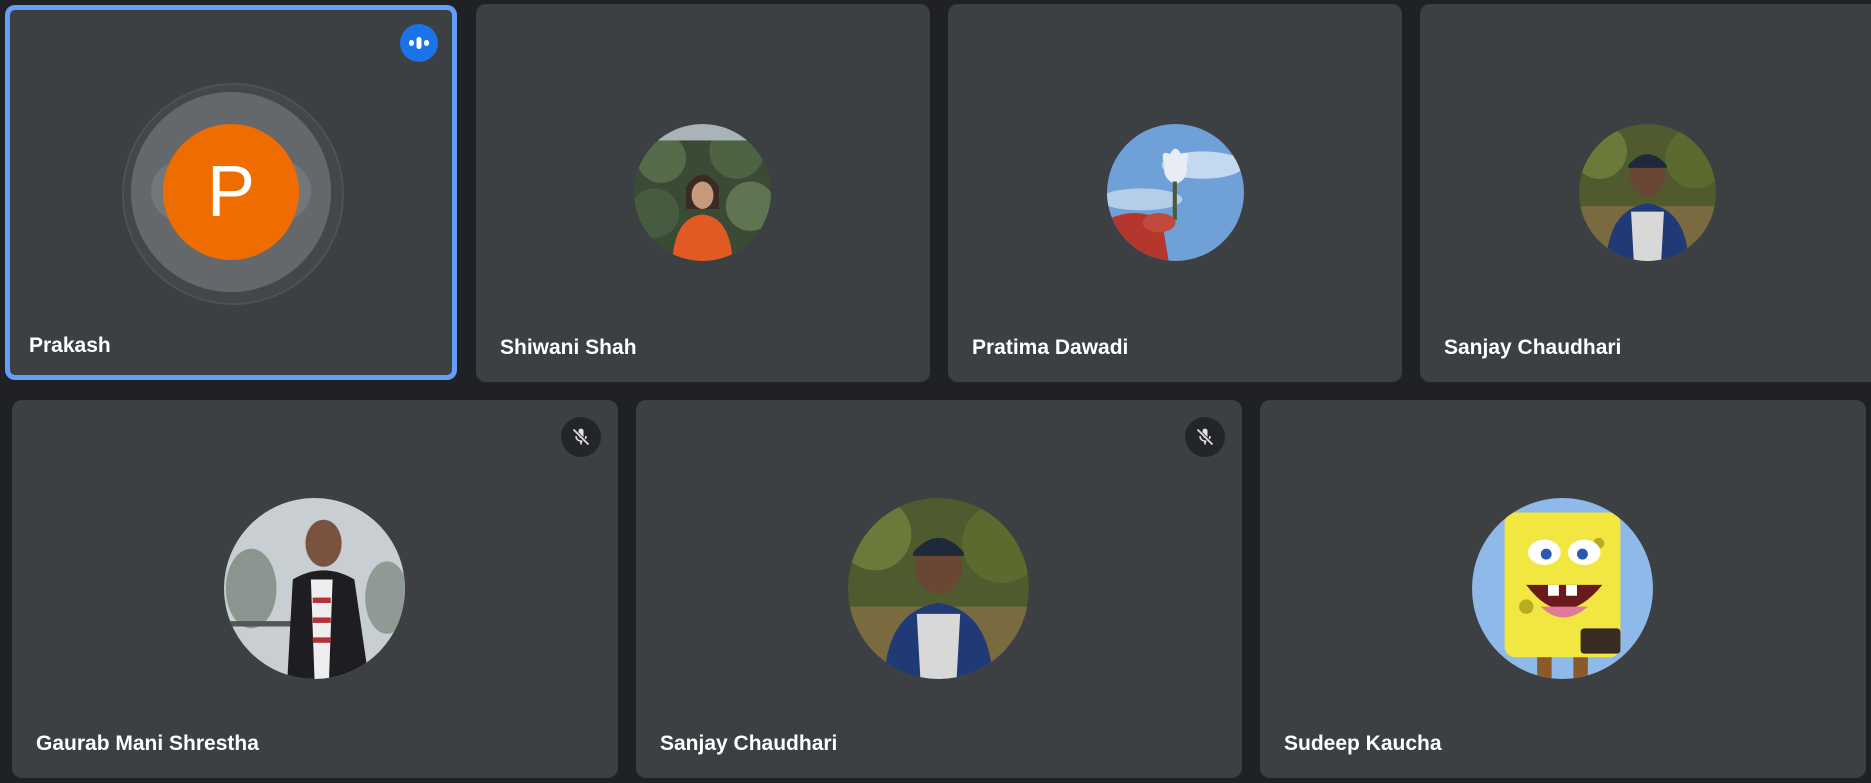 The image size is (1871, 783). What do you see at coordinates (147, 743) in the screenshot?
I see `participant-name: Gaurab Mani Shrestha` at bounding box center [147, 743].